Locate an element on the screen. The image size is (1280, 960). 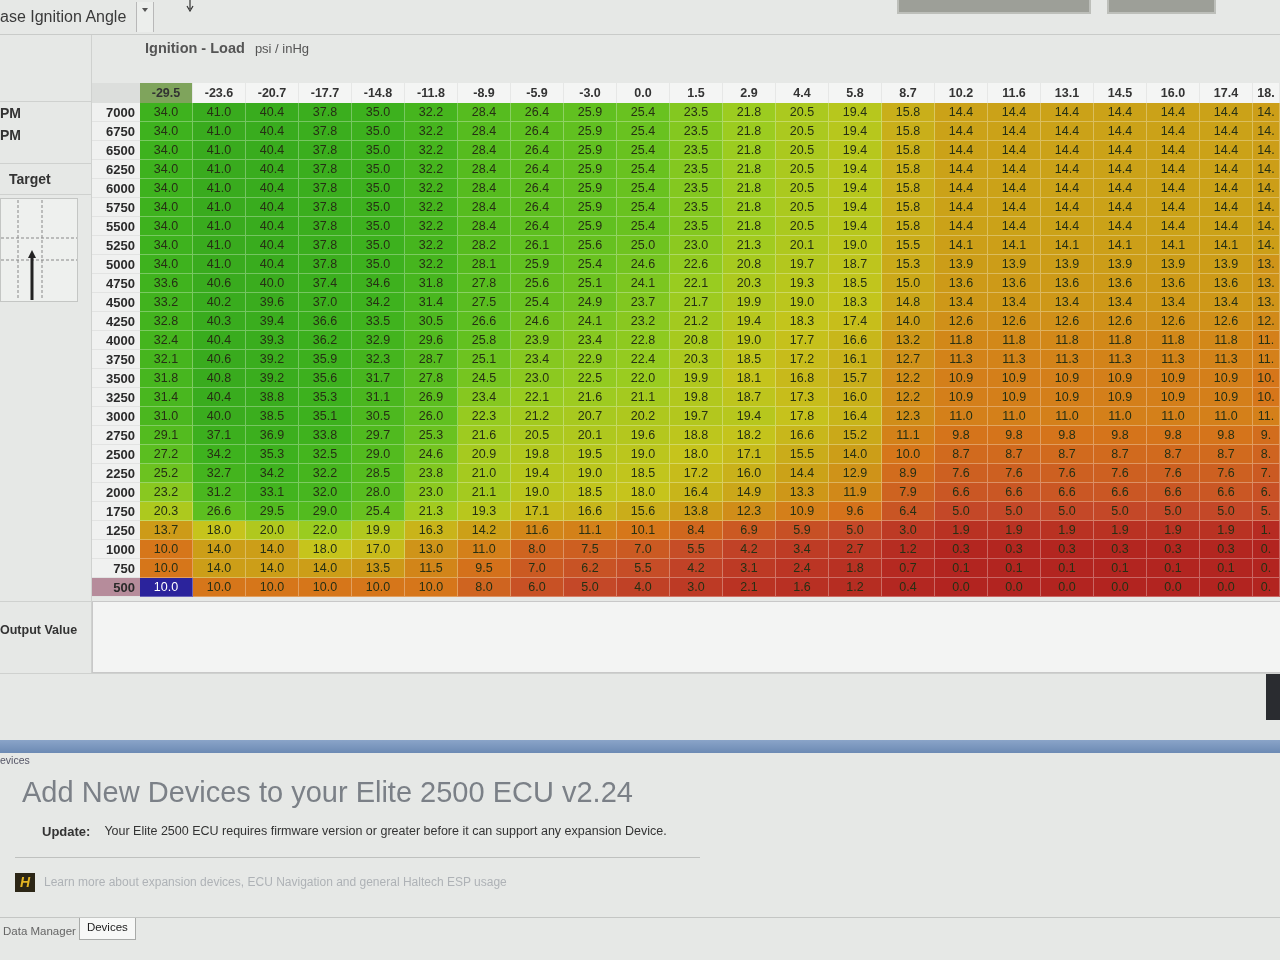
map-cell: 13.6 is located at coordinates (1226, 283).